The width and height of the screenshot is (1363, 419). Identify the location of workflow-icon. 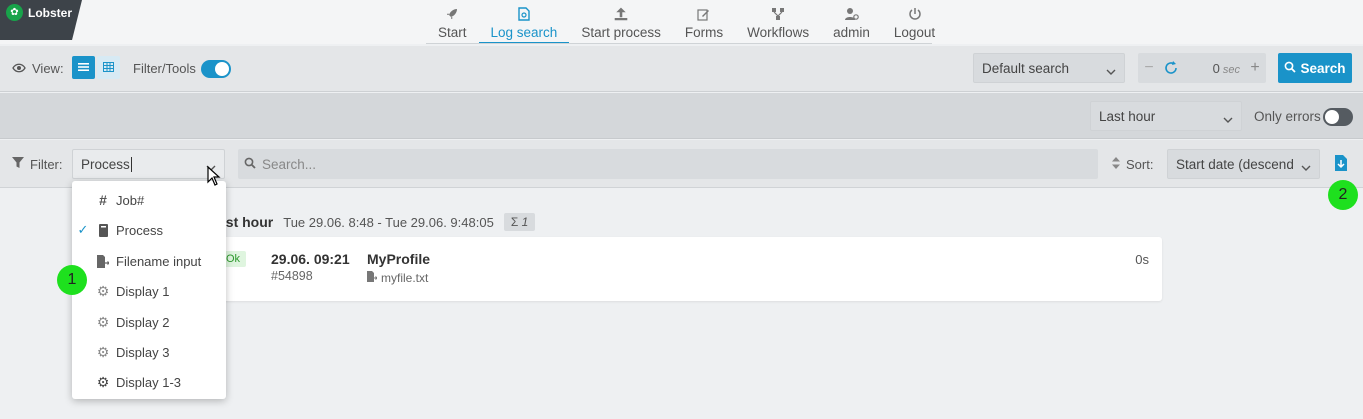
(778, 14).